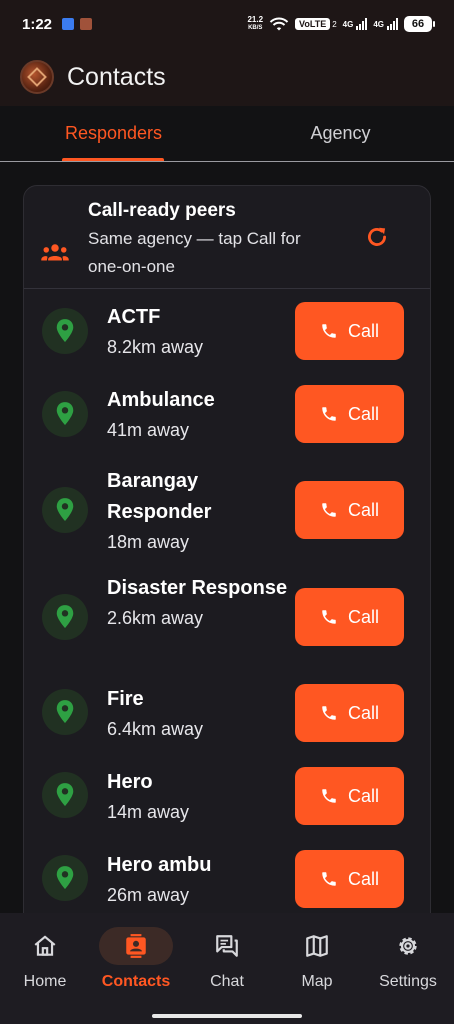  What do you see at coordinates (159, 865) in the screenshot?
I see `contact-name: Hero ambu` at bounding box center [159, 865].